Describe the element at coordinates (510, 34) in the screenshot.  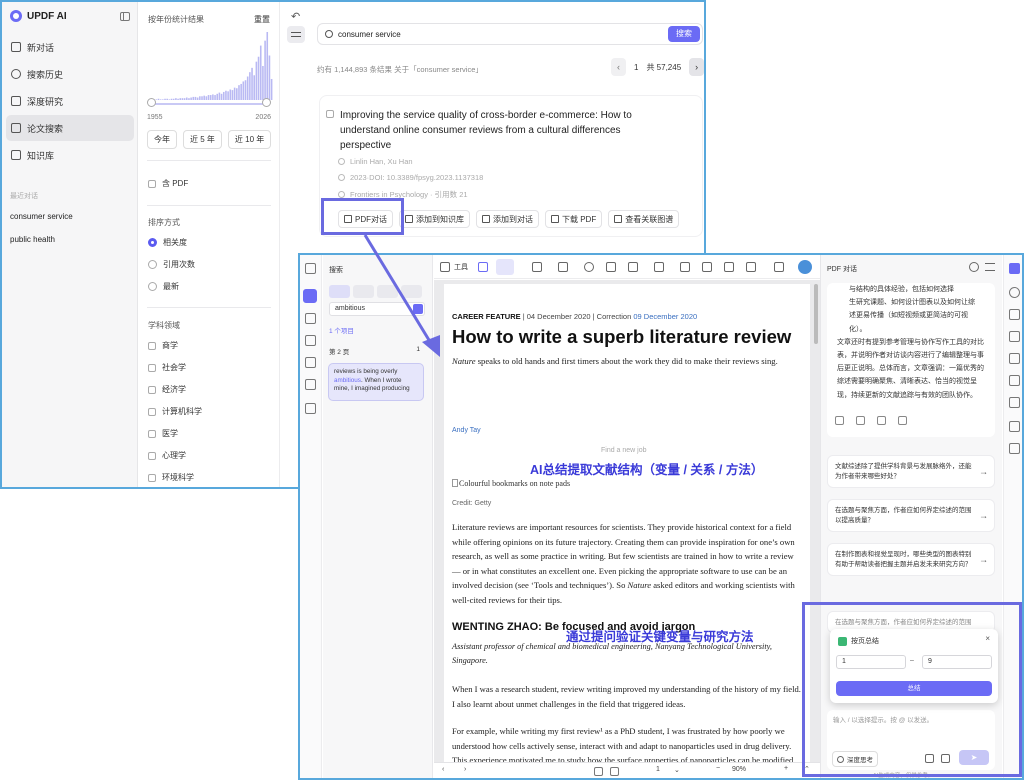
I see `search-bar: consumer service 搜索` at that location.